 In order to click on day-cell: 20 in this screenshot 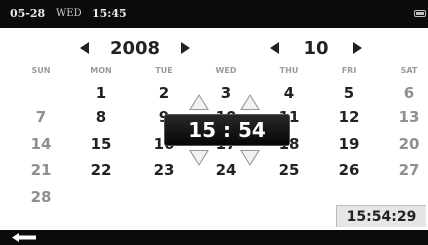, I will do `click(406, 144)`.